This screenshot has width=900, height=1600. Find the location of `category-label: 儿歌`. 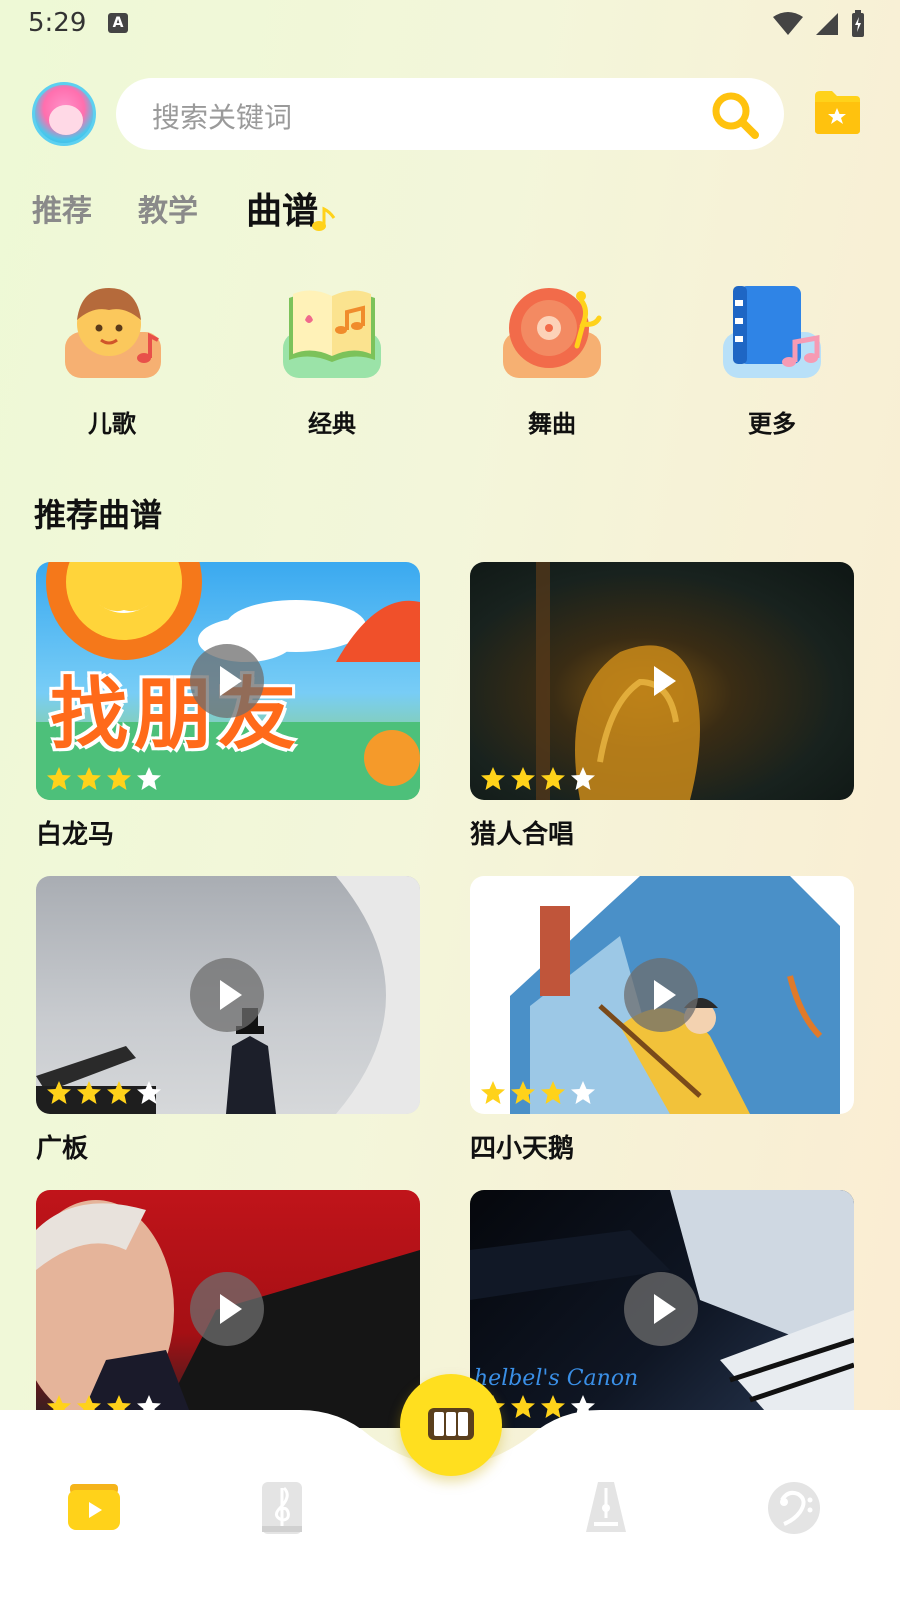

category-label: 儿歌 is located at coordinates (112, 424).